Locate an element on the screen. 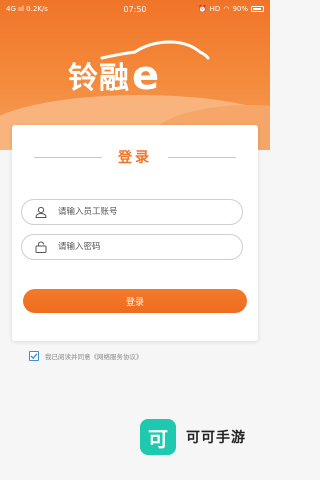  status-bar: 4G ııl 0.2K/s 07:50 ⏰ HD ◠ 90% is located at coordinates (135, 9).